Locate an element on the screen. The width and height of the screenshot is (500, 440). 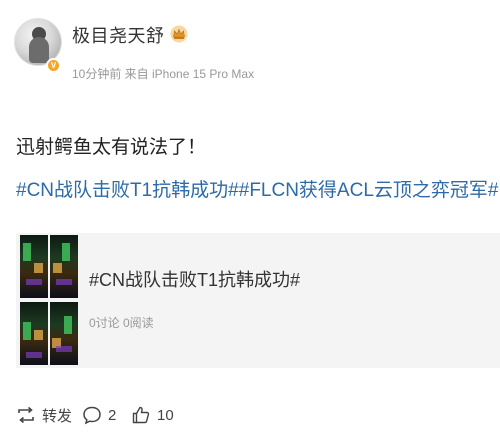
crown-badge-icon is located at coordinates (179, 34).